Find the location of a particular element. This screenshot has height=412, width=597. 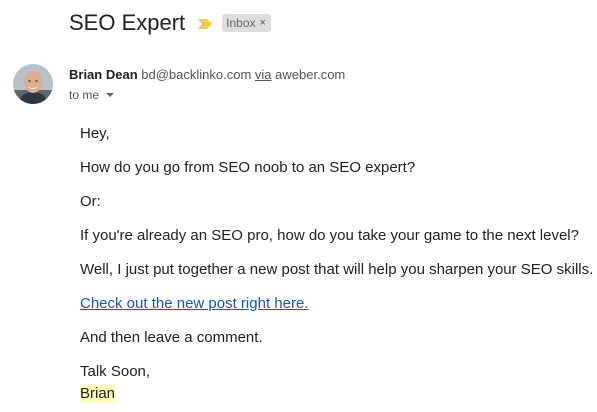

recipient-line: to me is located at coordinates (92, 95).